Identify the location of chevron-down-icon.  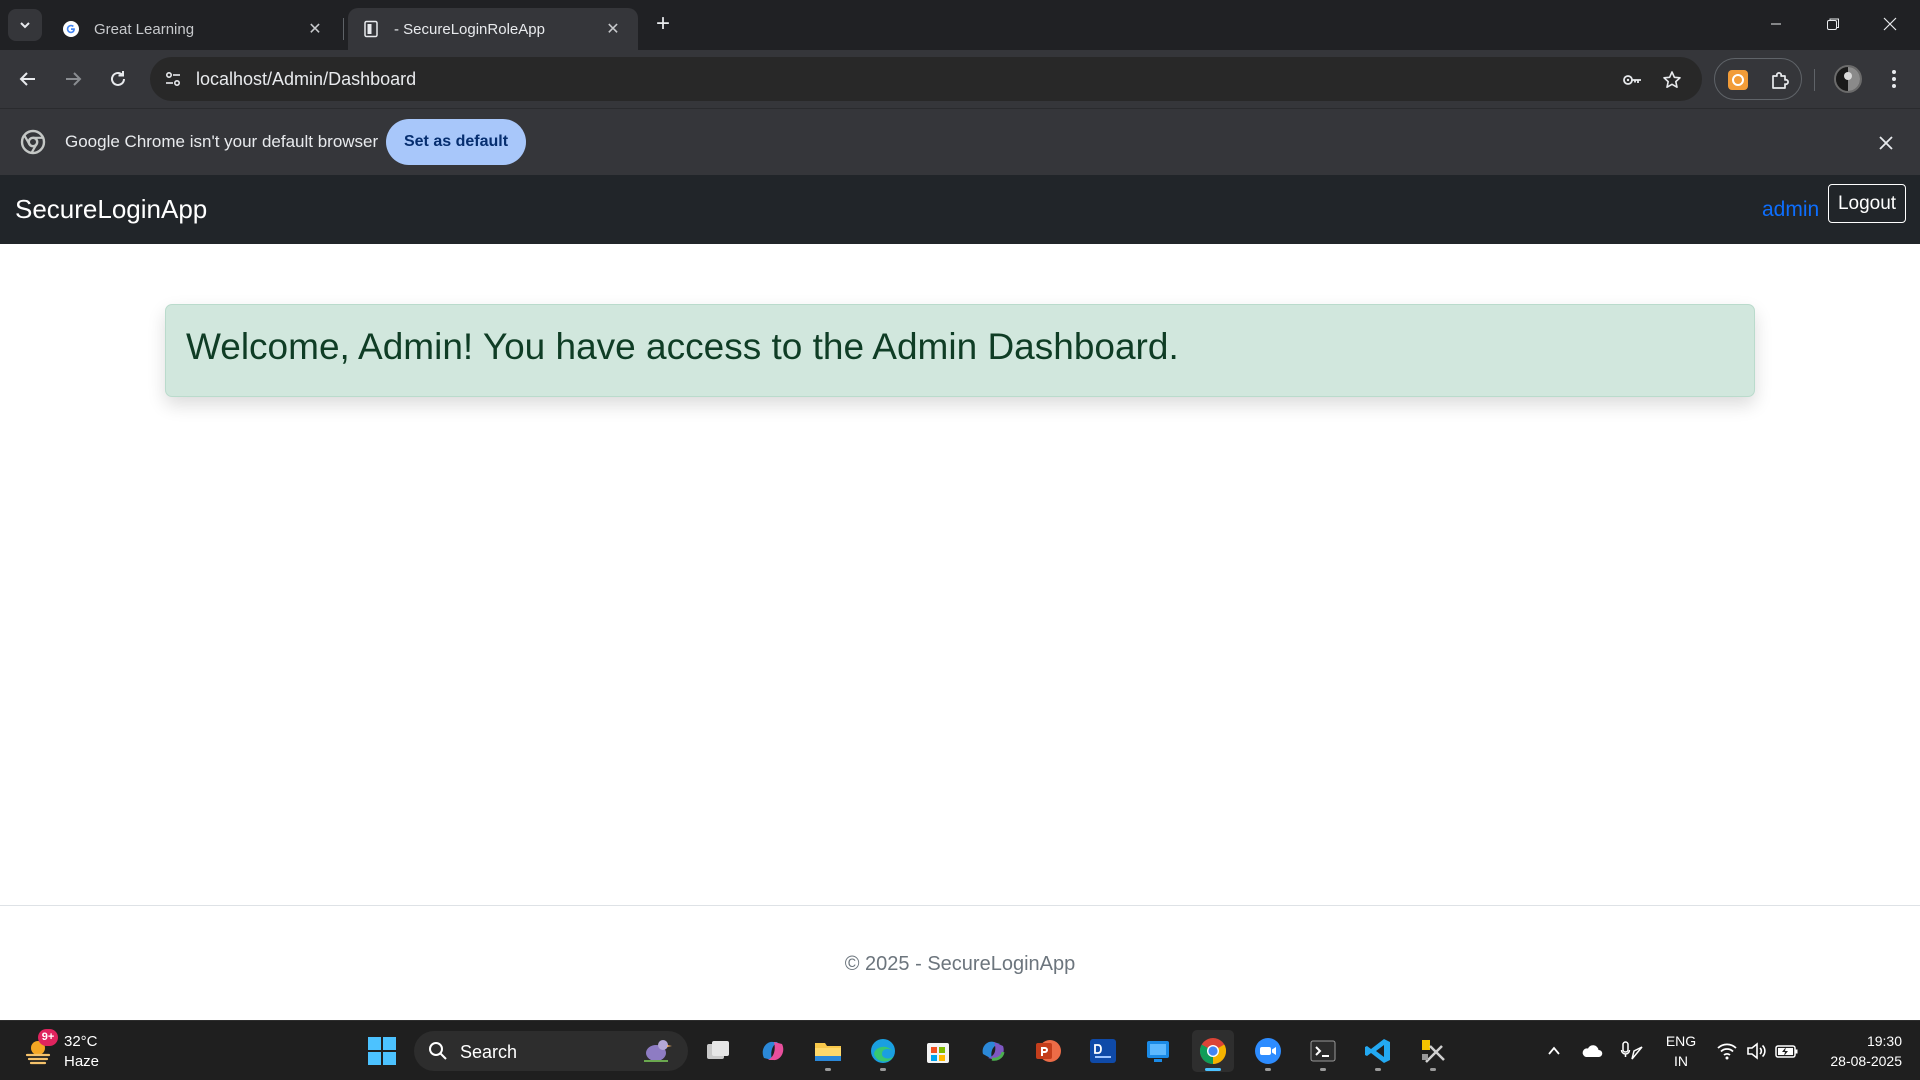
(25, 25).